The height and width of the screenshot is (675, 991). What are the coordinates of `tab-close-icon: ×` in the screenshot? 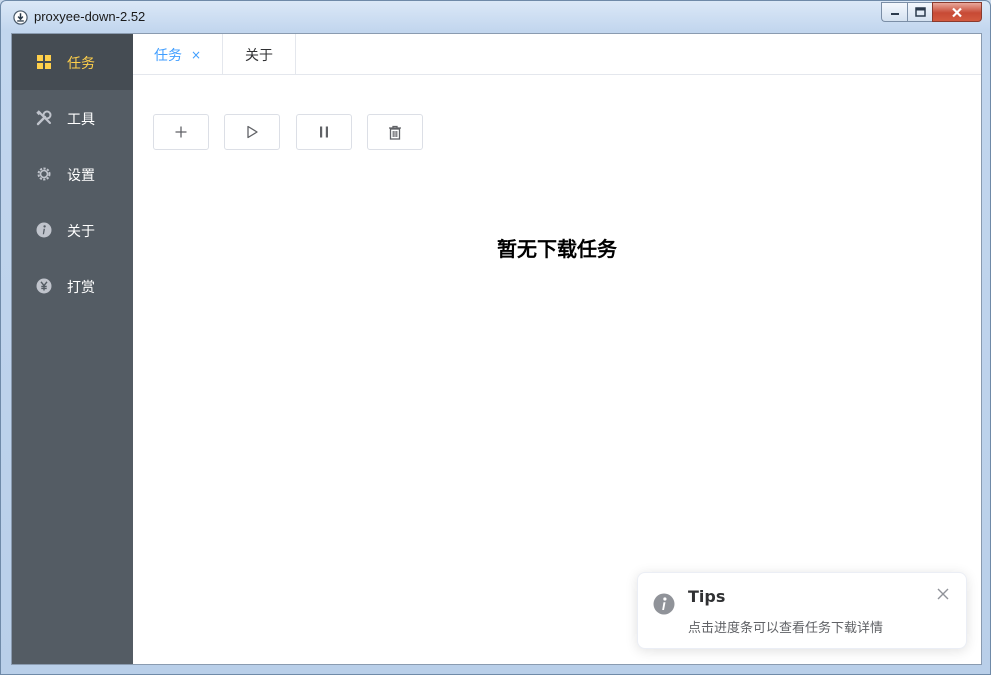 It's located at (196, 55).